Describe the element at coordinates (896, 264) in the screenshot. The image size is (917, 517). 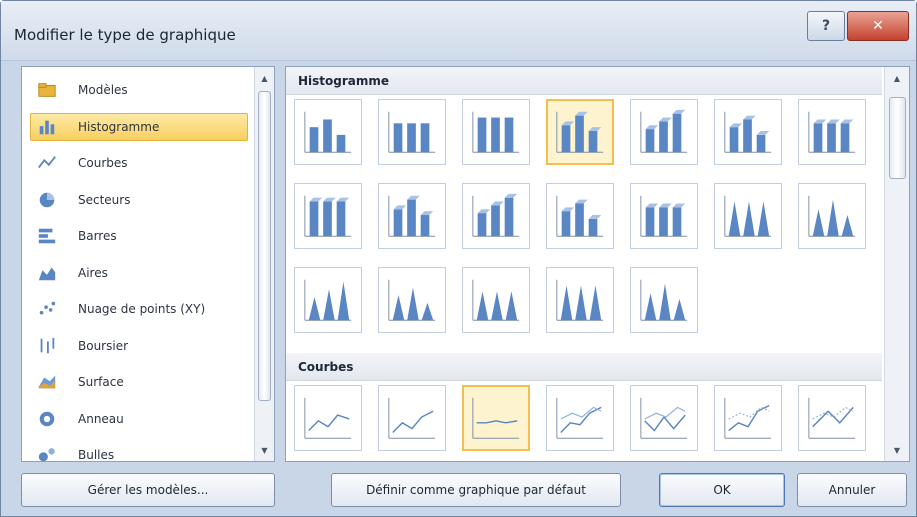
I see `gallery-scrollbar: ▲ ▼` at that location.